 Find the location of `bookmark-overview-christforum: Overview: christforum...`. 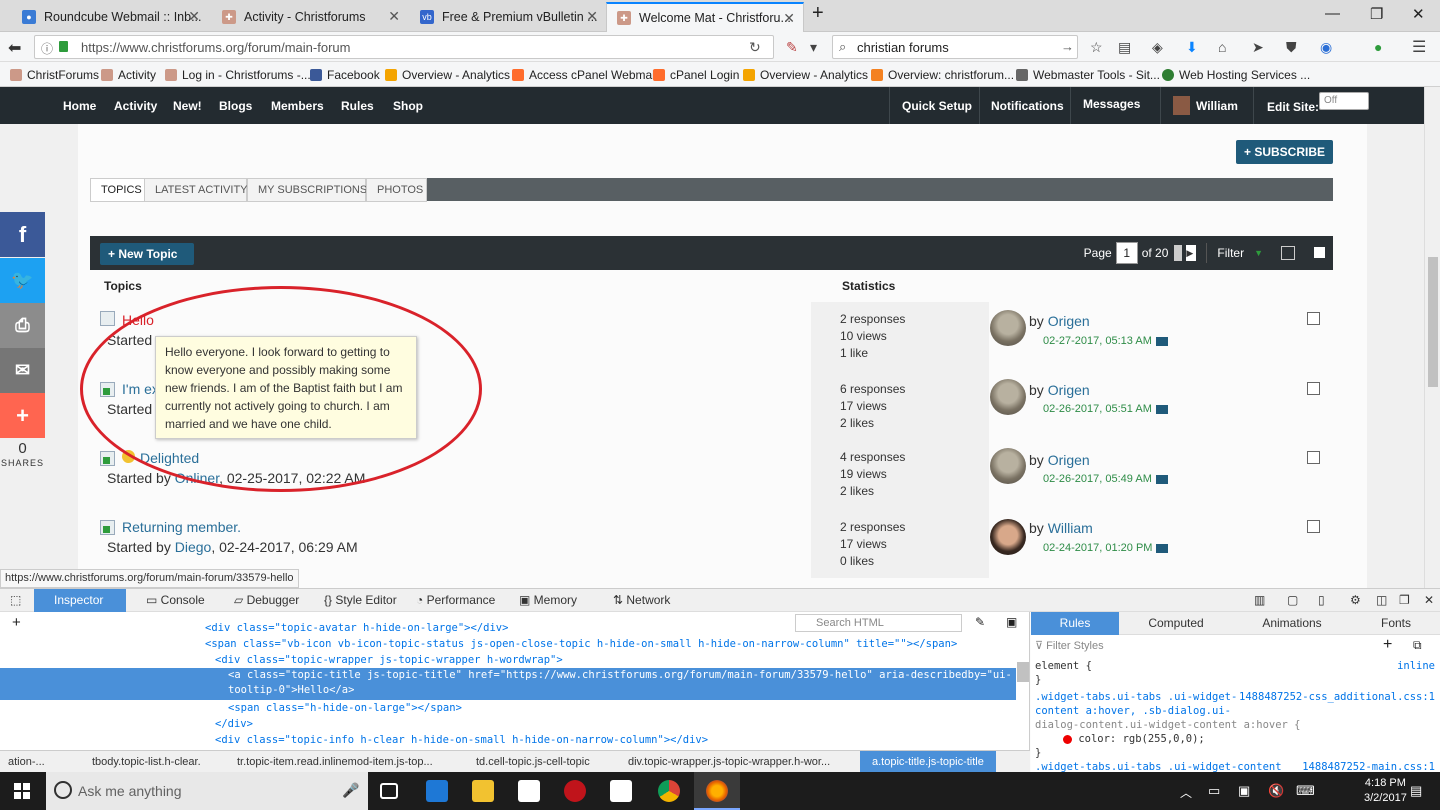

bookmark-overview-christforum: Overview: christforum... is located at coordinates (942, 75).